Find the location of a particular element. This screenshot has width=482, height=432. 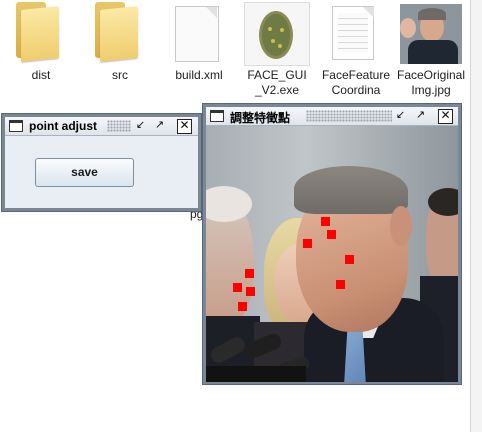

file-label: build.xml is located at coordinates (199, 75).